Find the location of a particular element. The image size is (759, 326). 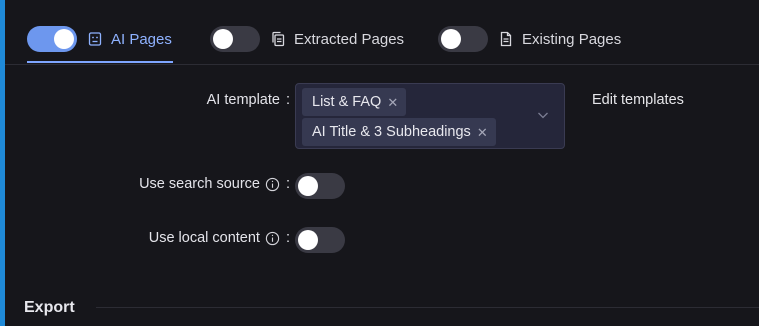

label-text: Use local content is located at coordinates (204, 238).